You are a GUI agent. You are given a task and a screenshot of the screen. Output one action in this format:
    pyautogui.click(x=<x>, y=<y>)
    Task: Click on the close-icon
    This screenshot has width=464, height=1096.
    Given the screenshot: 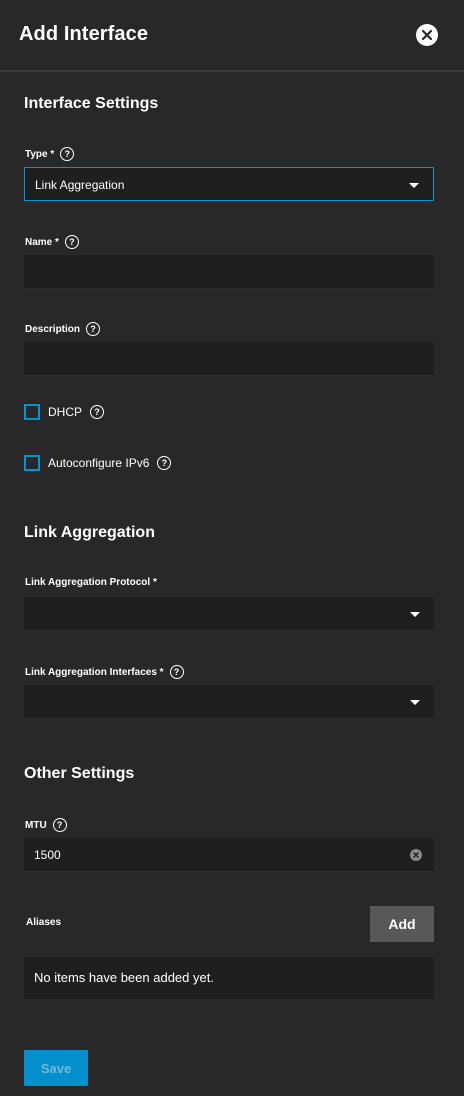 What is the action you would take?
    pyautogui.click(x=427, y=35)
    